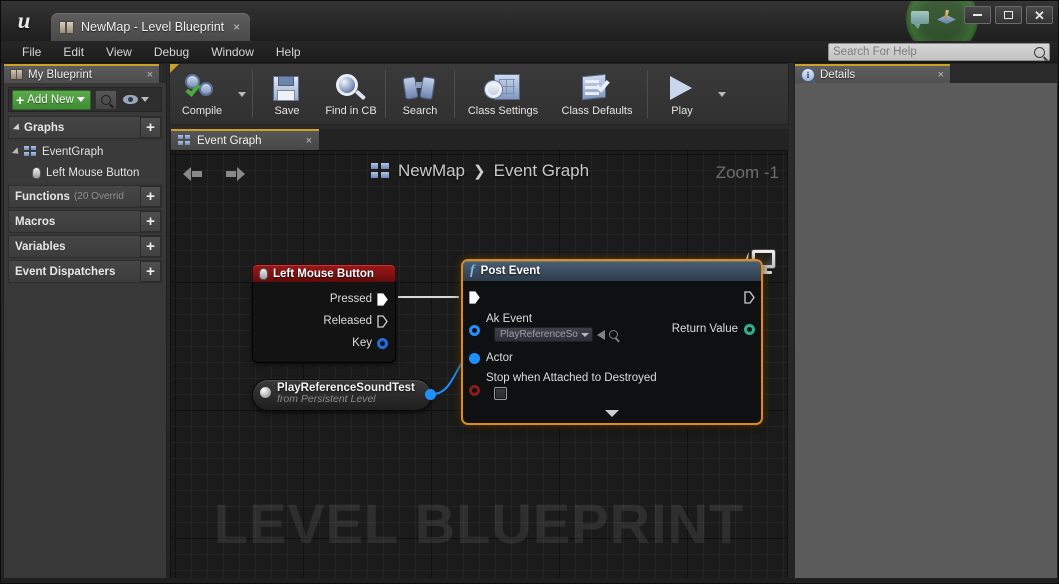  Describe the element at coordinates (242, 94) in the screenshot. I see `compile-dropdown-button` at that location.